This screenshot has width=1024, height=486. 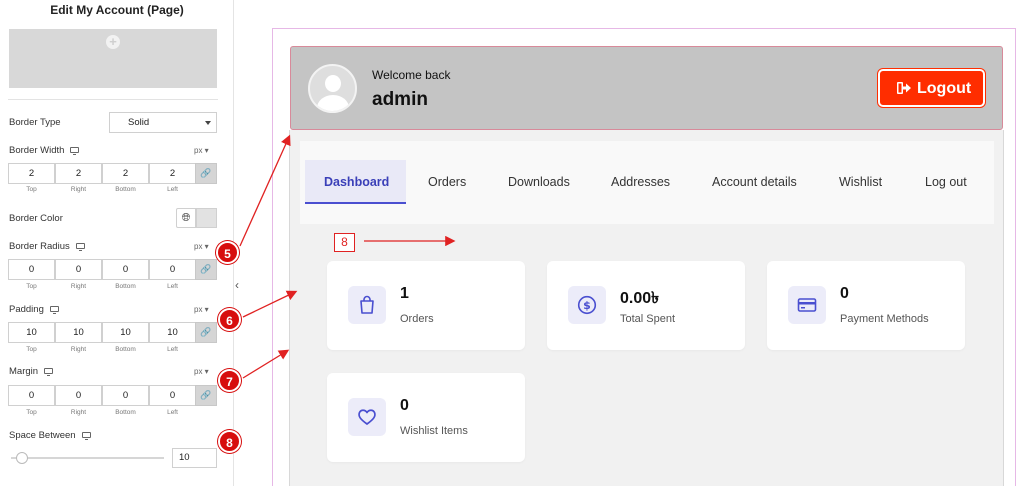 What do you see at coordinates (113, 42) in the screenshot?
I see `plus-icon: +` at bounding box center [113, 42].